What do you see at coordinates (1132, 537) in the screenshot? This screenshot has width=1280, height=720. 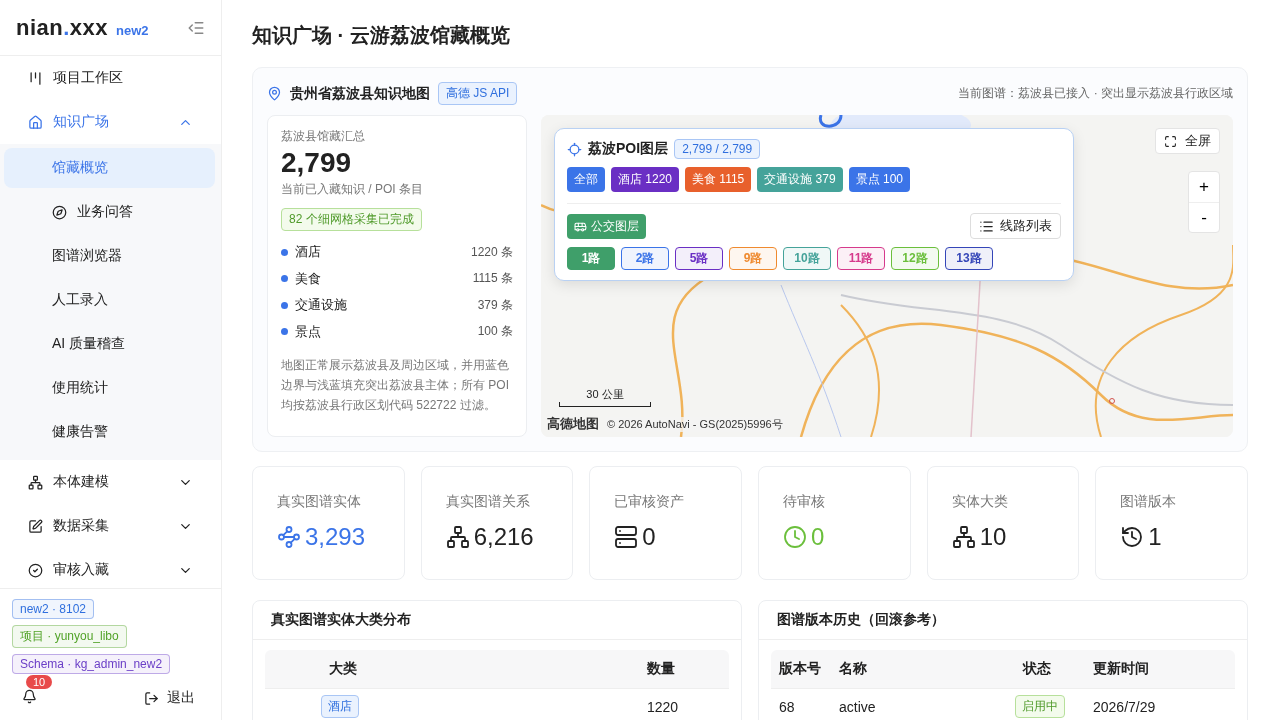 I see `history-icon` at bounding box center [1132, 537].